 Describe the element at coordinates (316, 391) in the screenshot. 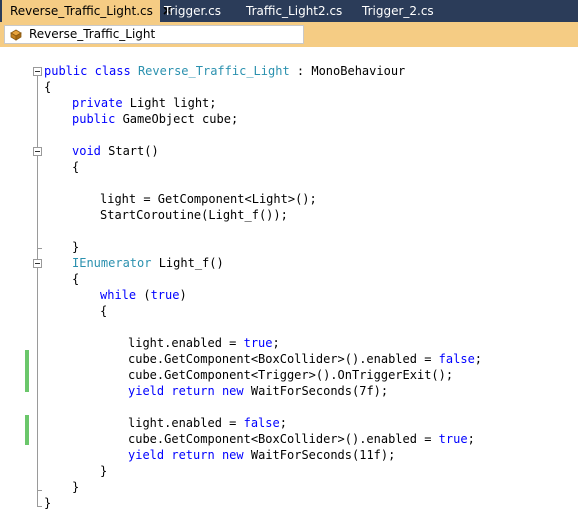

I see `code-text: WaitForSeconds(7f);` at that location.